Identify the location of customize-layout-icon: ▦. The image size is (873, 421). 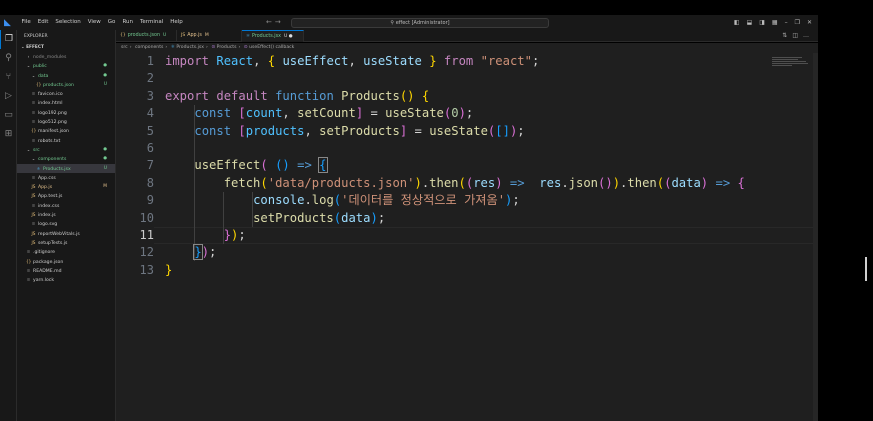
(775, 22).